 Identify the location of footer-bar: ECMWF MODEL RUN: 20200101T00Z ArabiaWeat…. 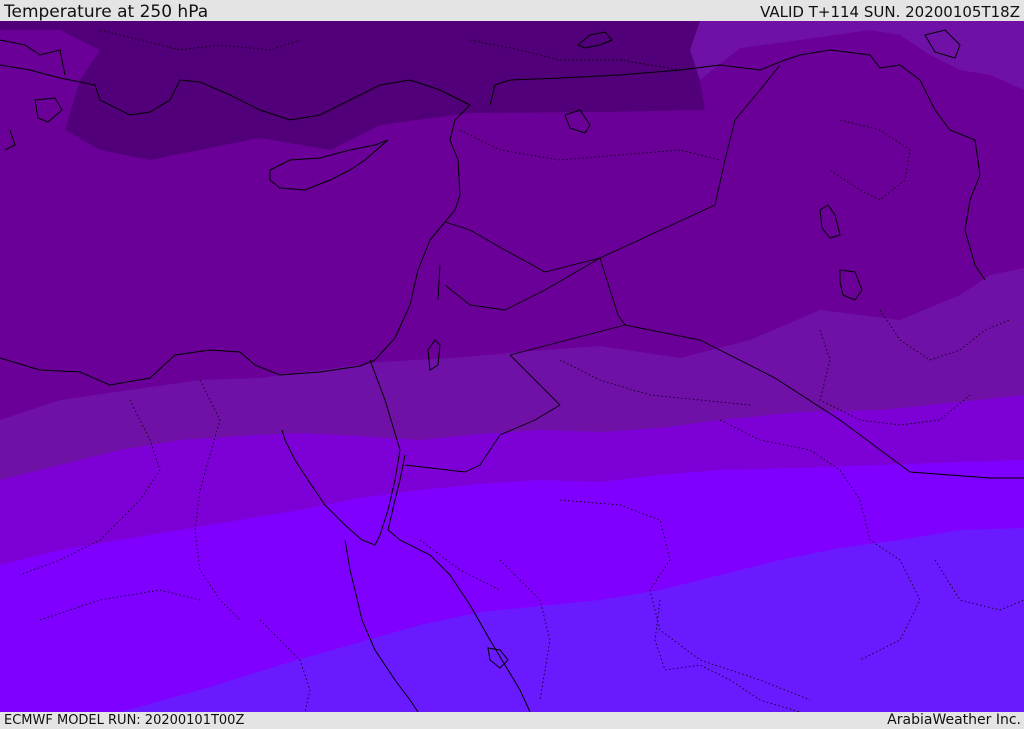
(512, 720).